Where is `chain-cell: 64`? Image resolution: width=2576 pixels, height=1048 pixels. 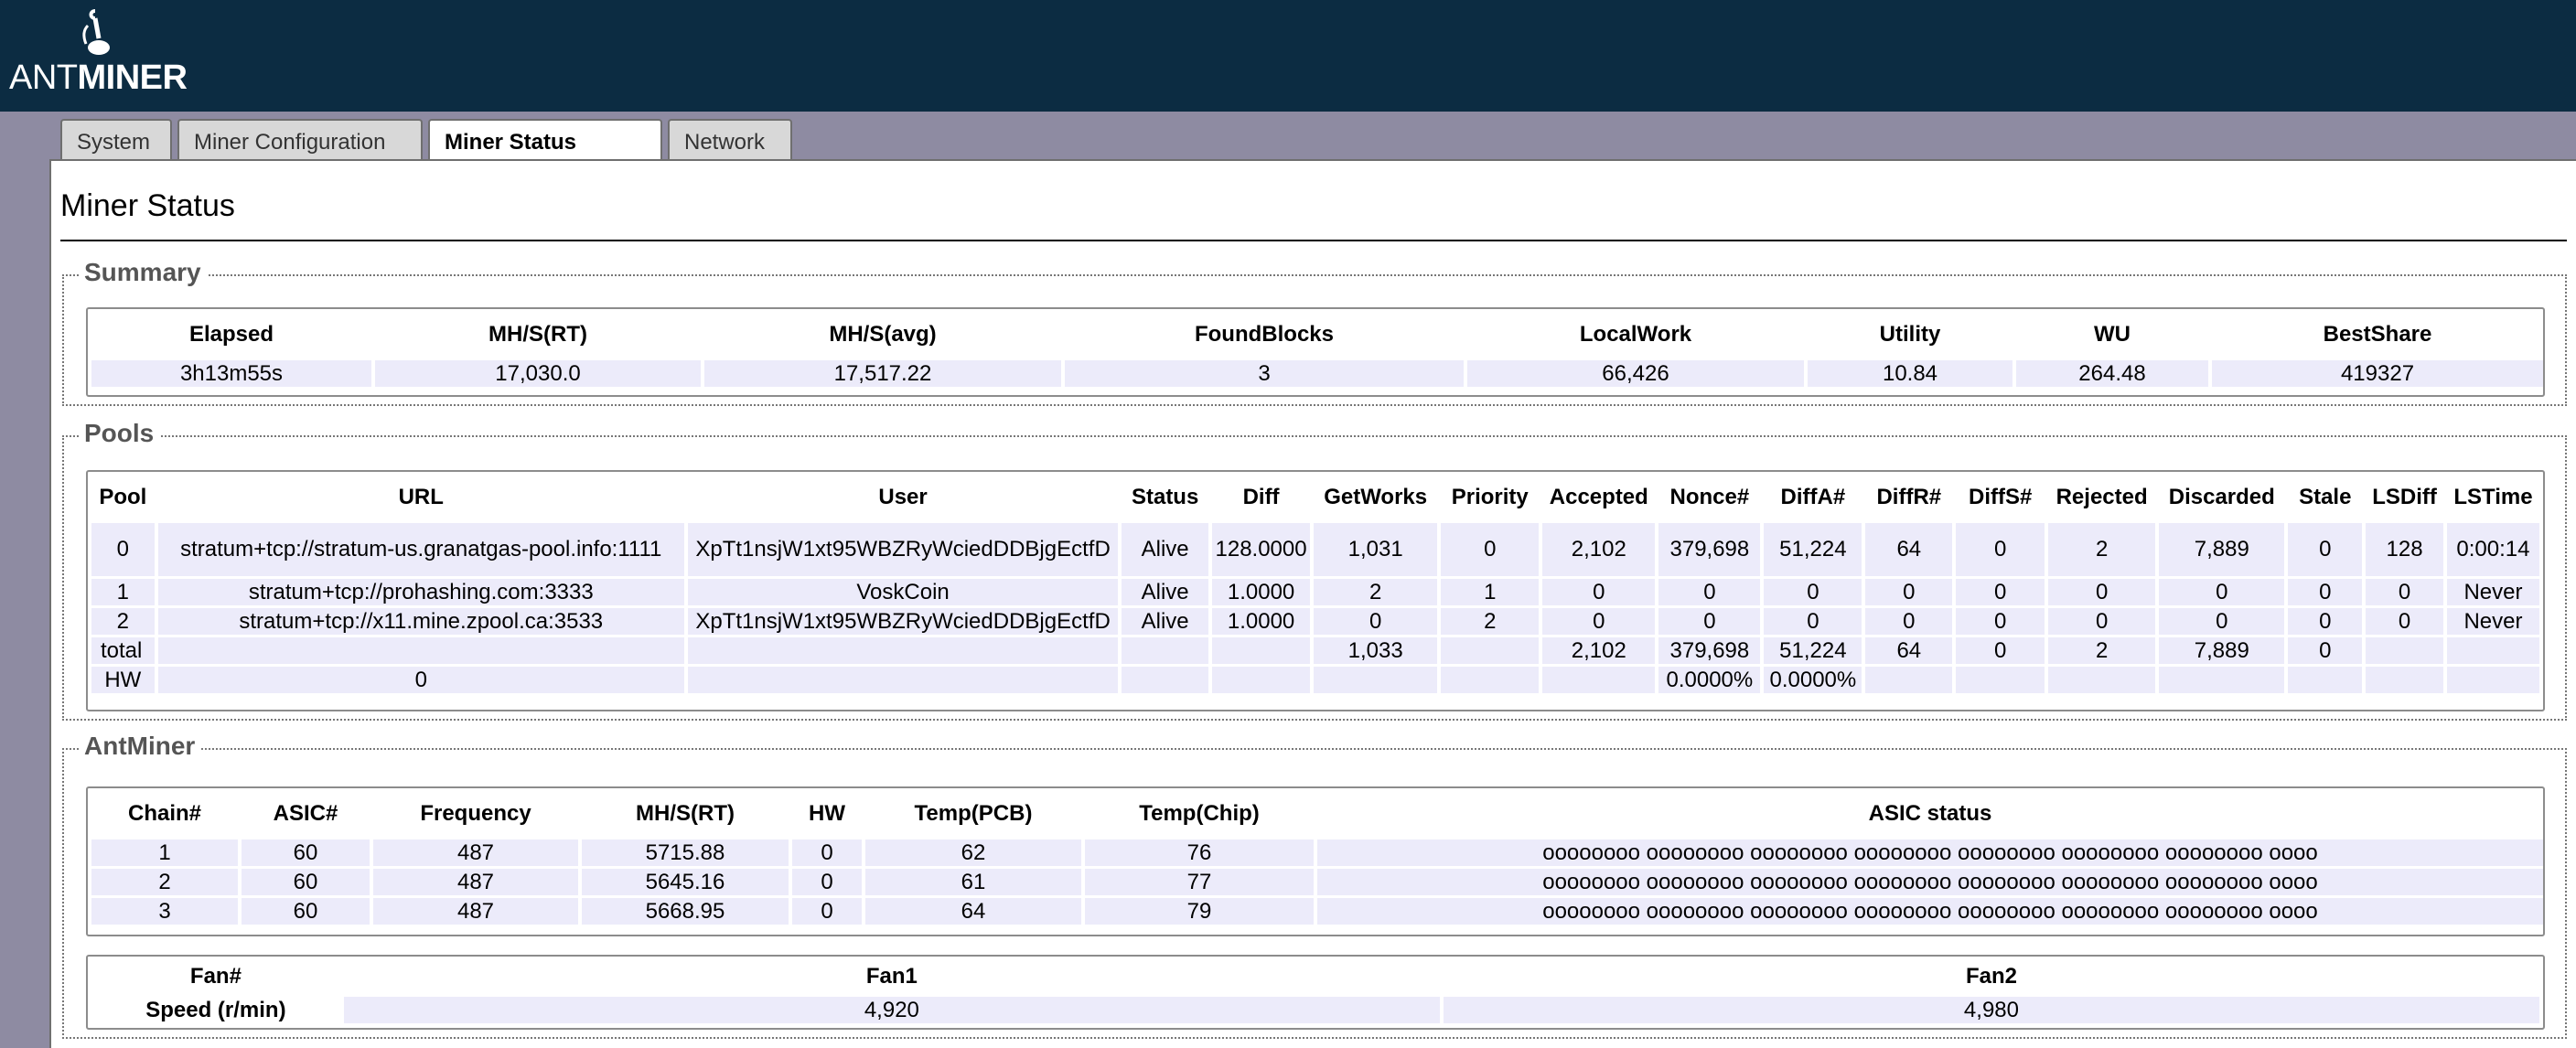
chain-cell: 64 is located at coordinates (973, 912).